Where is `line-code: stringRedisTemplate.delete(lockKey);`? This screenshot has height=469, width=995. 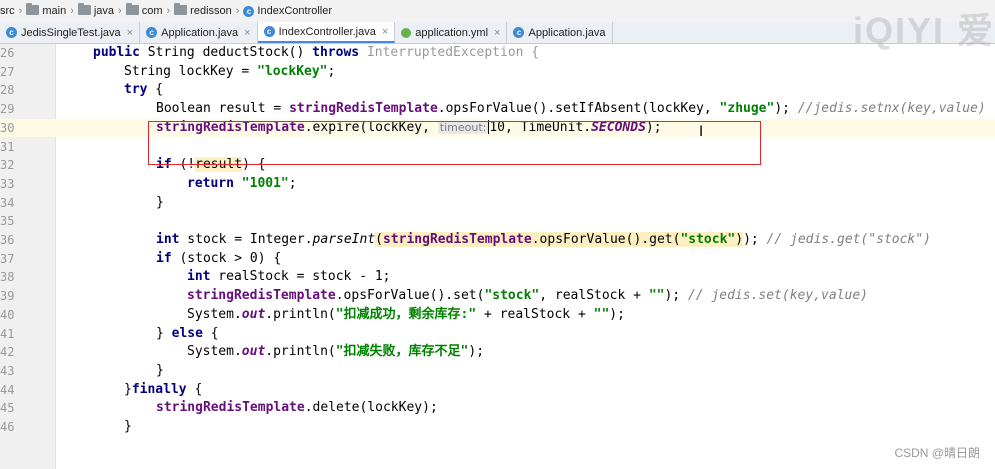 line-code: stringRedisTemplate.delete(lockKey); is located at coordinates (297, 408).